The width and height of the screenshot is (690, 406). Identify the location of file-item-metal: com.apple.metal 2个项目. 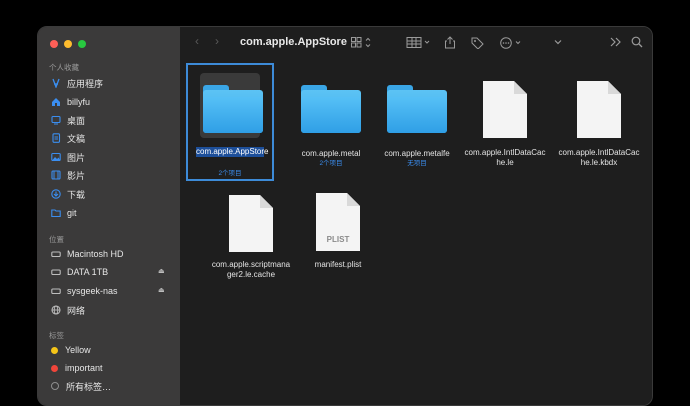
(331, 122).